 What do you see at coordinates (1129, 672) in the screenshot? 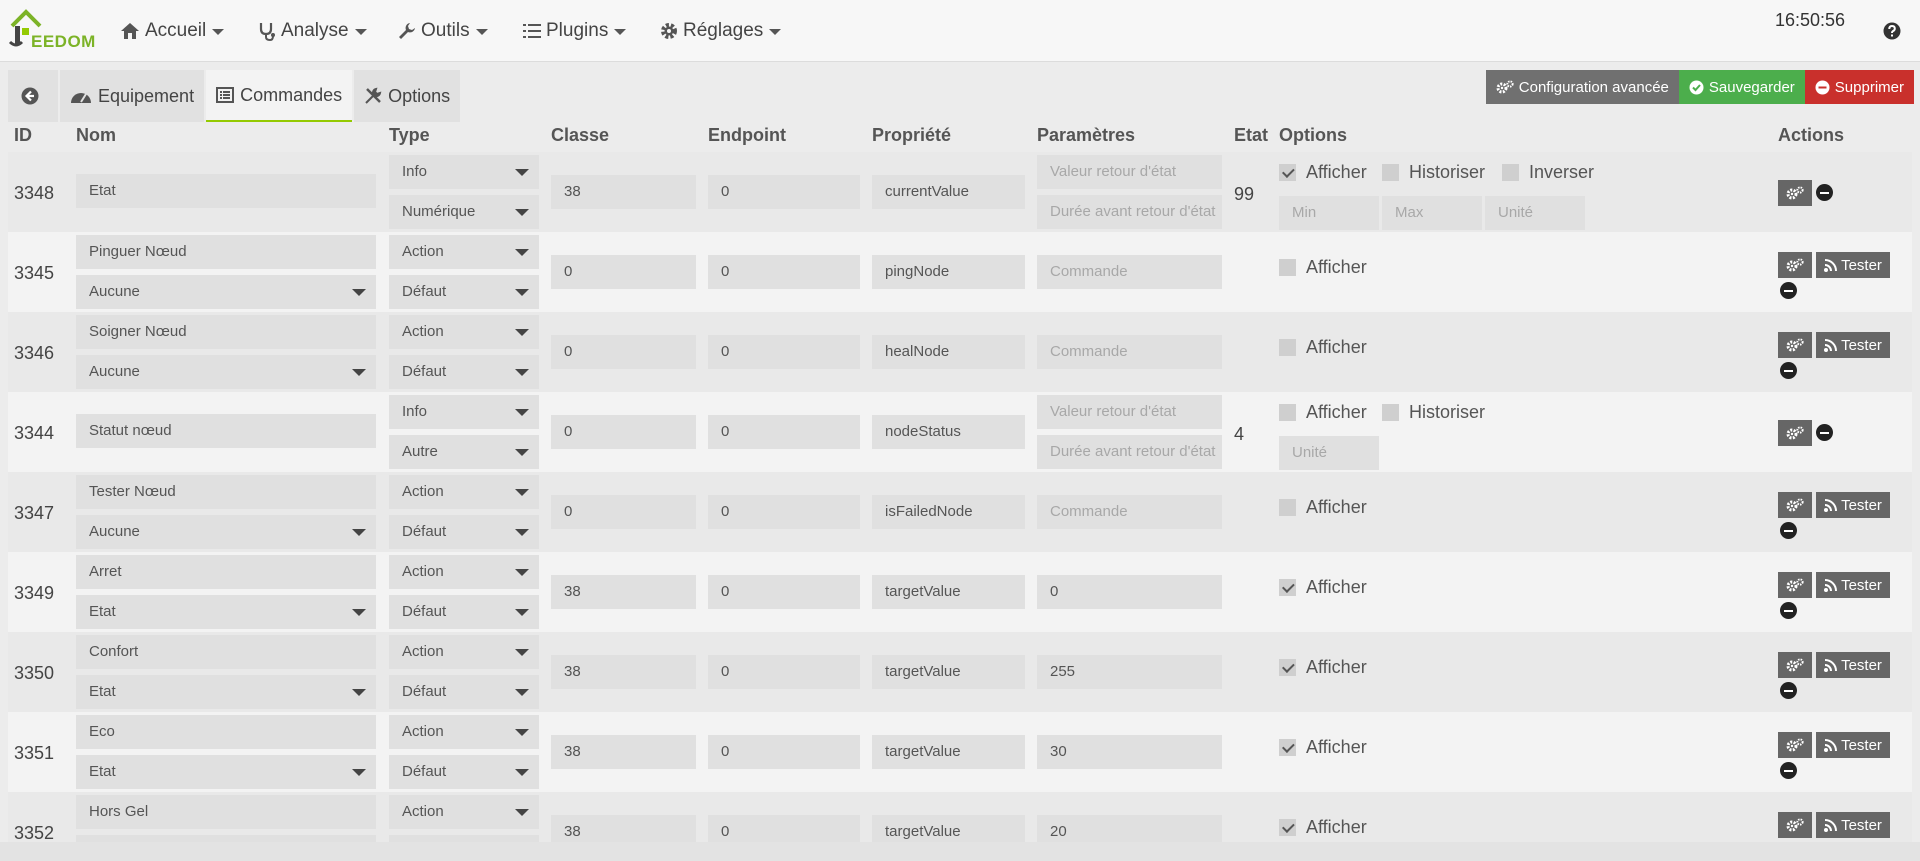
I see `cmd-param-input: 255` at bounding box center [1129, 672].